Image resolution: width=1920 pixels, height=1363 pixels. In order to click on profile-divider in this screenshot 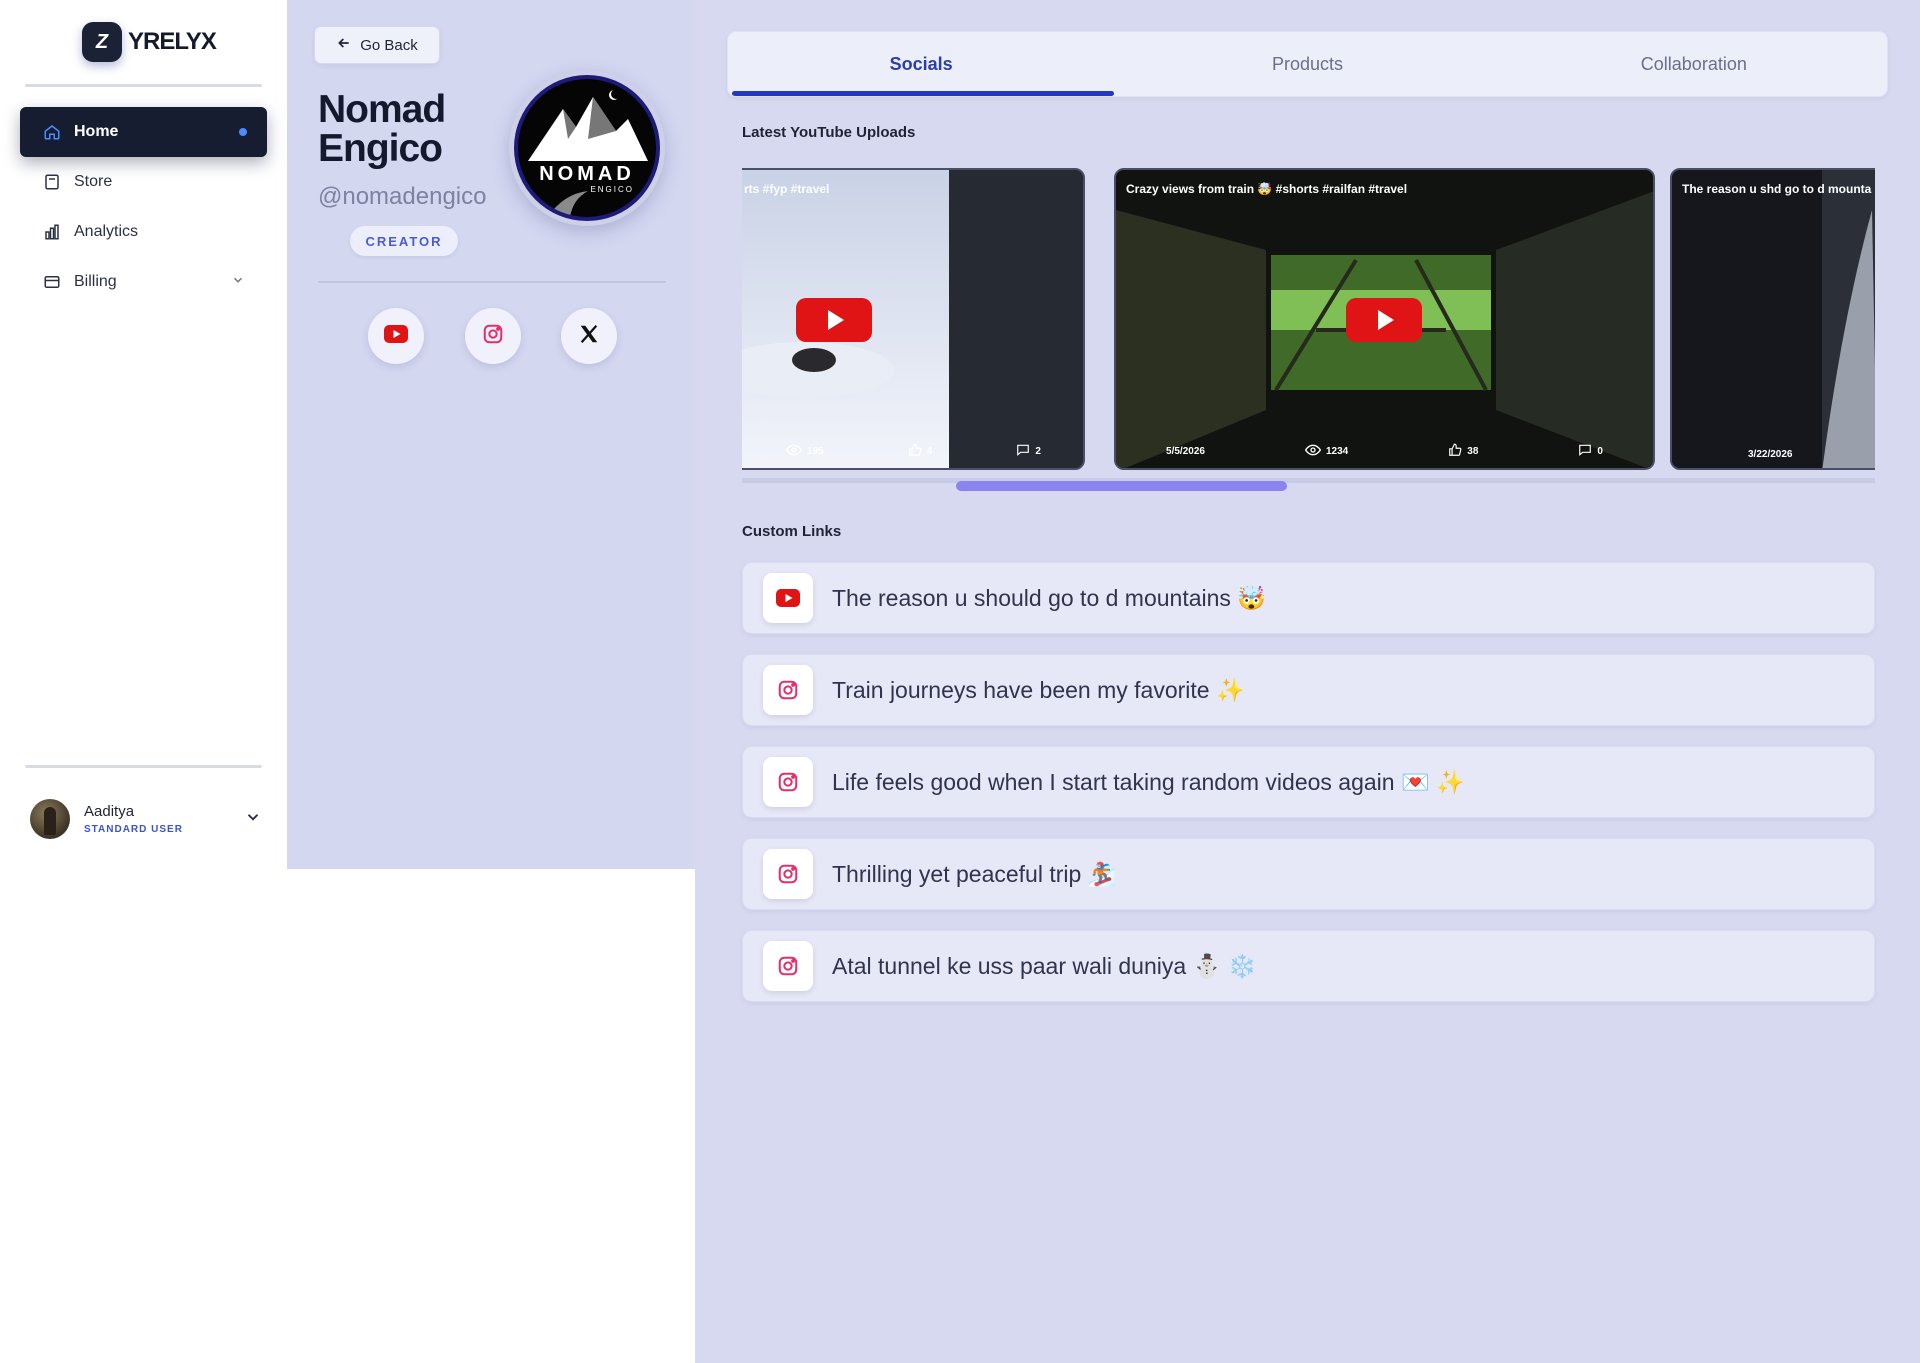, I will do `click(492, 282)`.